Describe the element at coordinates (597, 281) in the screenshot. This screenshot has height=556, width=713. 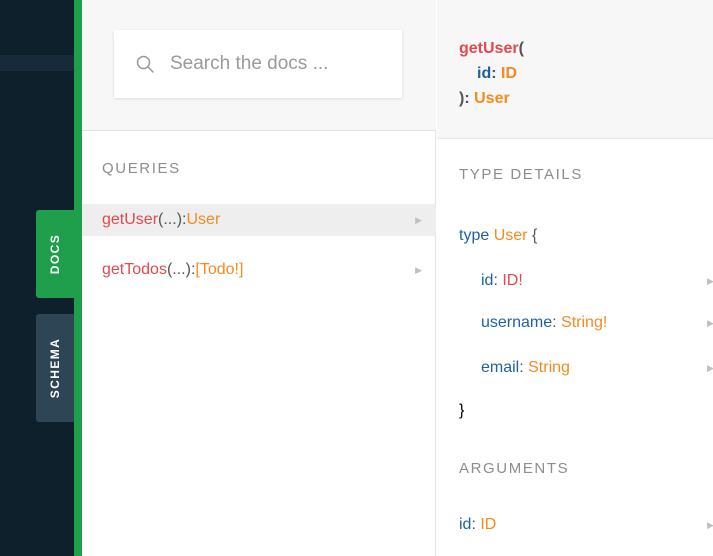
I see `field-row-id: id: ID! ▶` at that location.